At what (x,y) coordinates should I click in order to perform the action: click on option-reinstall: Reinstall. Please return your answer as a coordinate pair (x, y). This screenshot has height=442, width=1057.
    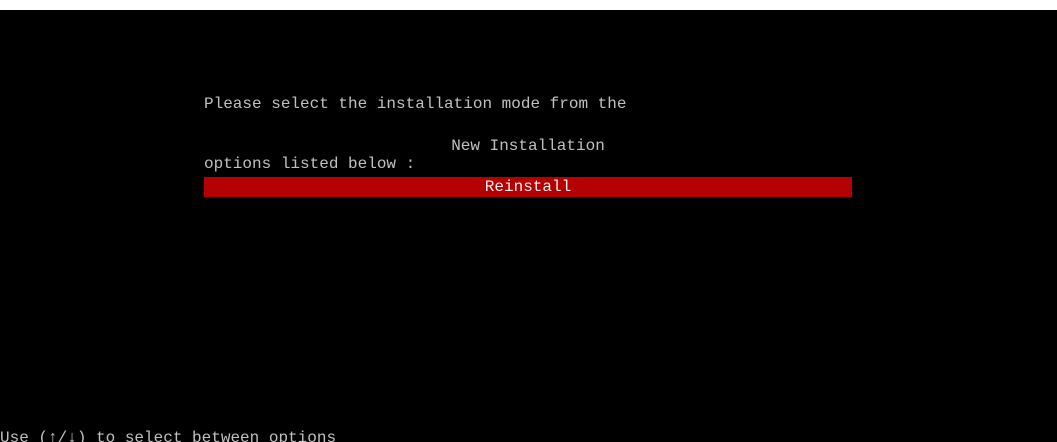
    Looking at the image, I should click on (528, 187).